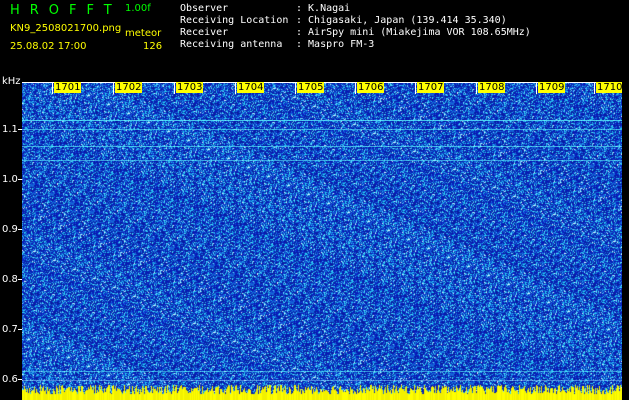 This screenshot has width=629, height=400. Describe the element at coordinates (138, 8) in the screenshot. I see `app-version: 1.00f` at that location.